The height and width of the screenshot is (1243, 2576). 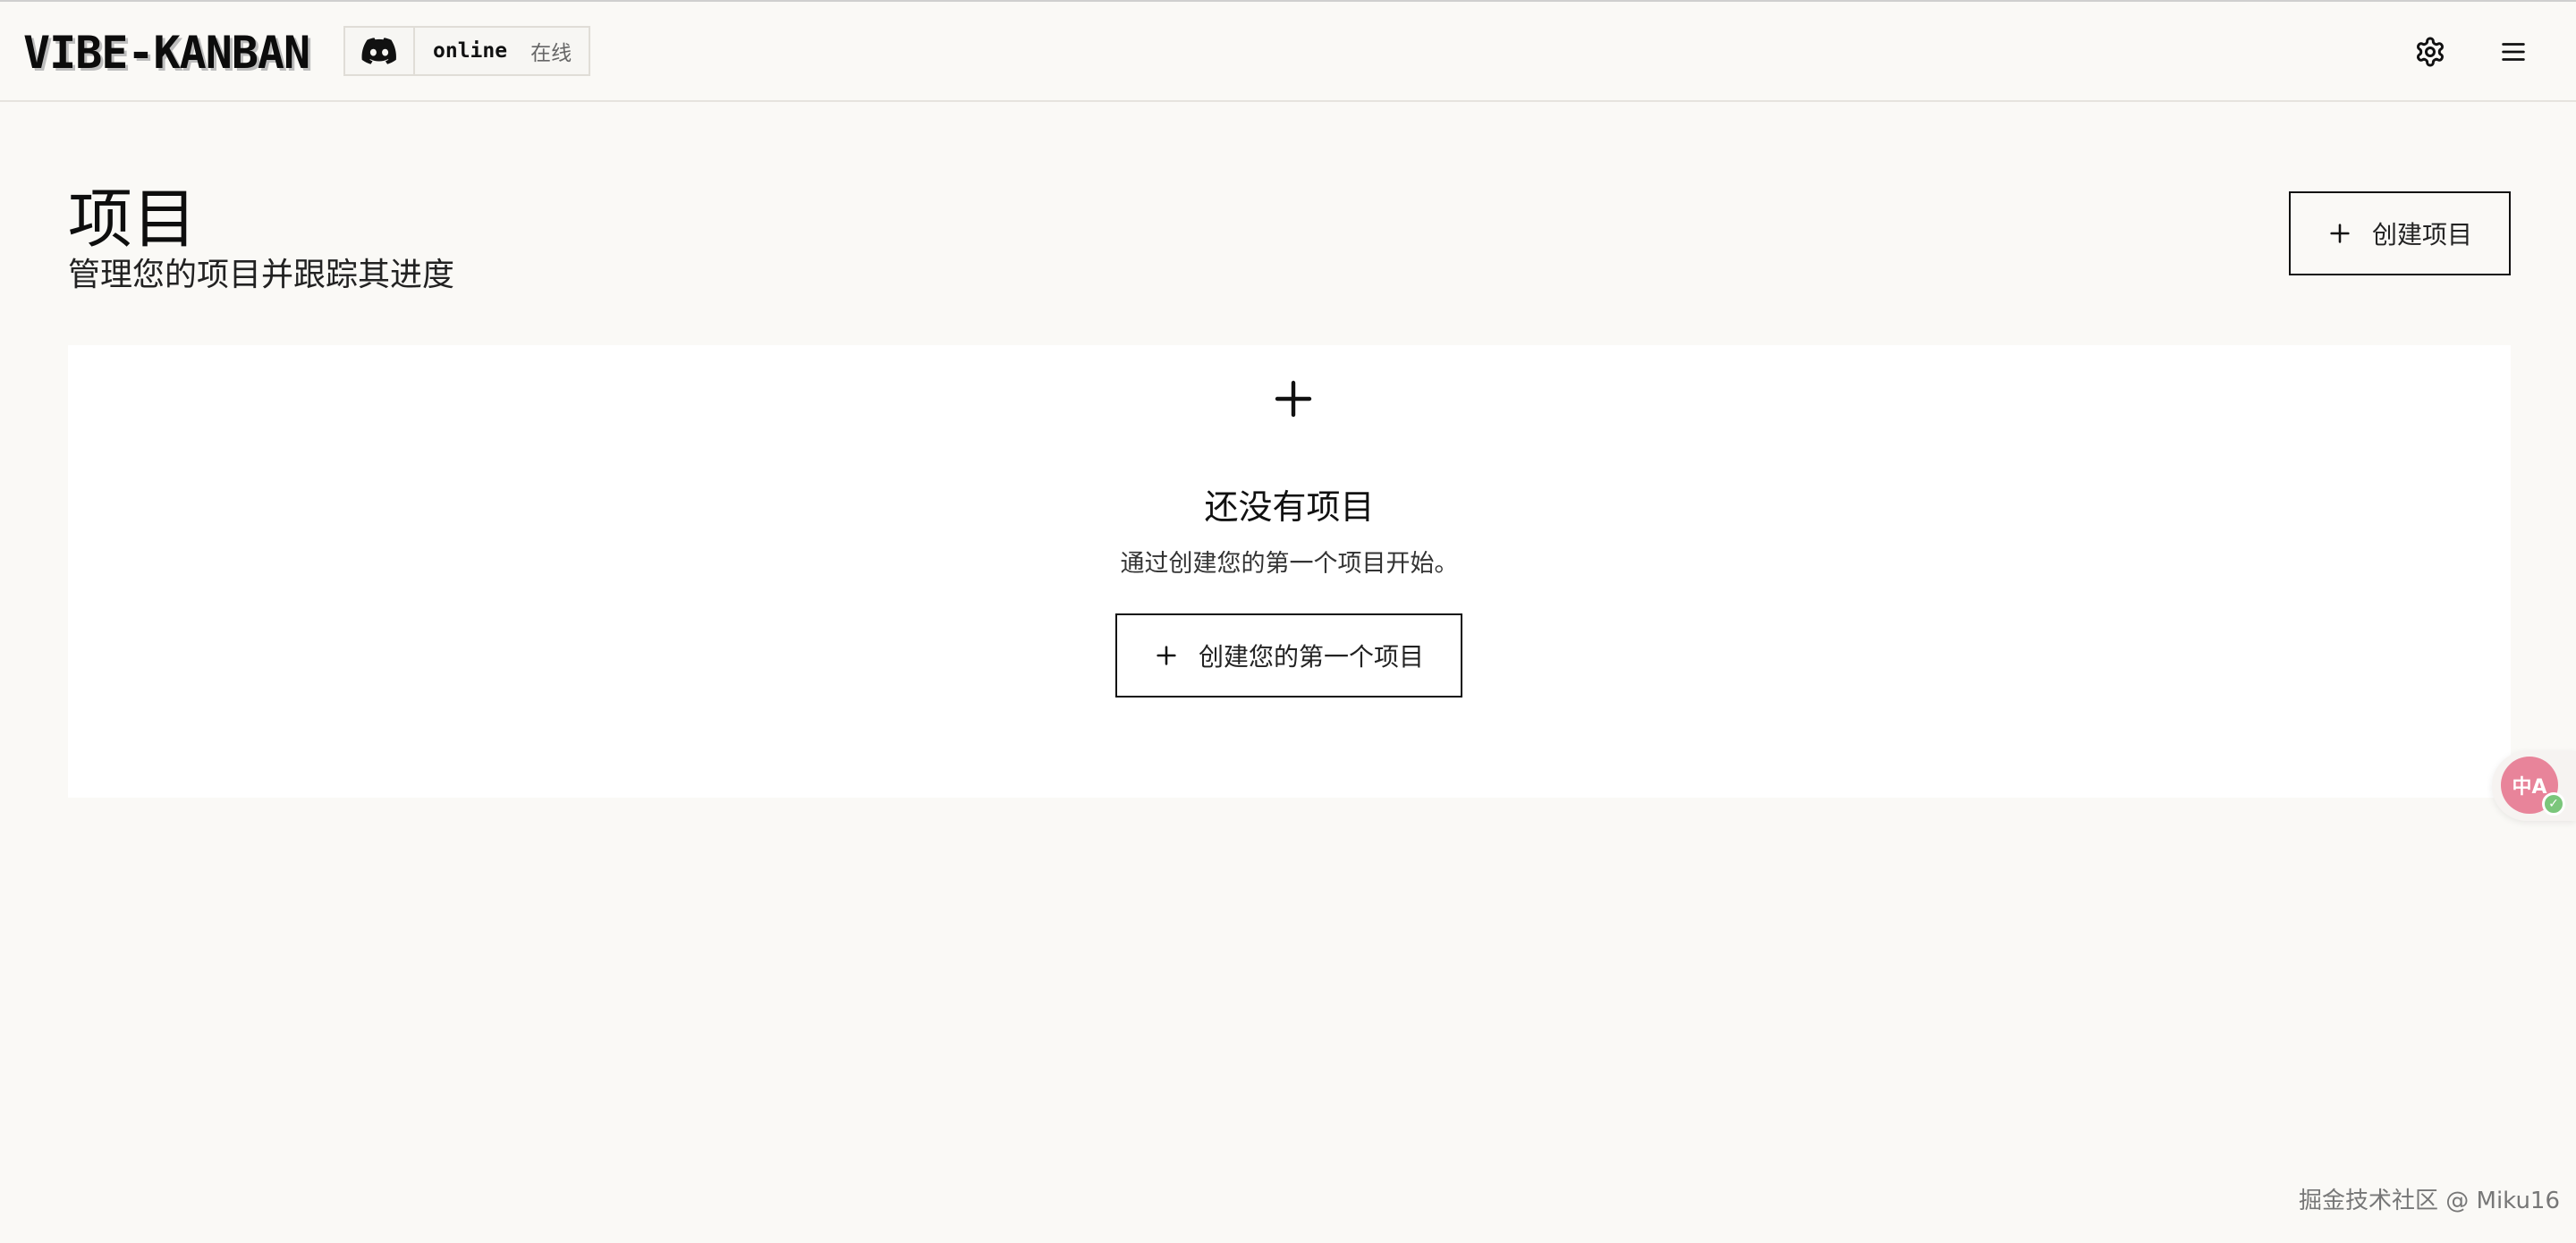 What do you see at coordinates (261, 275) in the screenshot?
I see `page-subtitle: 管理您的项目并跟踪其进度` at bounding box center [261, 275].